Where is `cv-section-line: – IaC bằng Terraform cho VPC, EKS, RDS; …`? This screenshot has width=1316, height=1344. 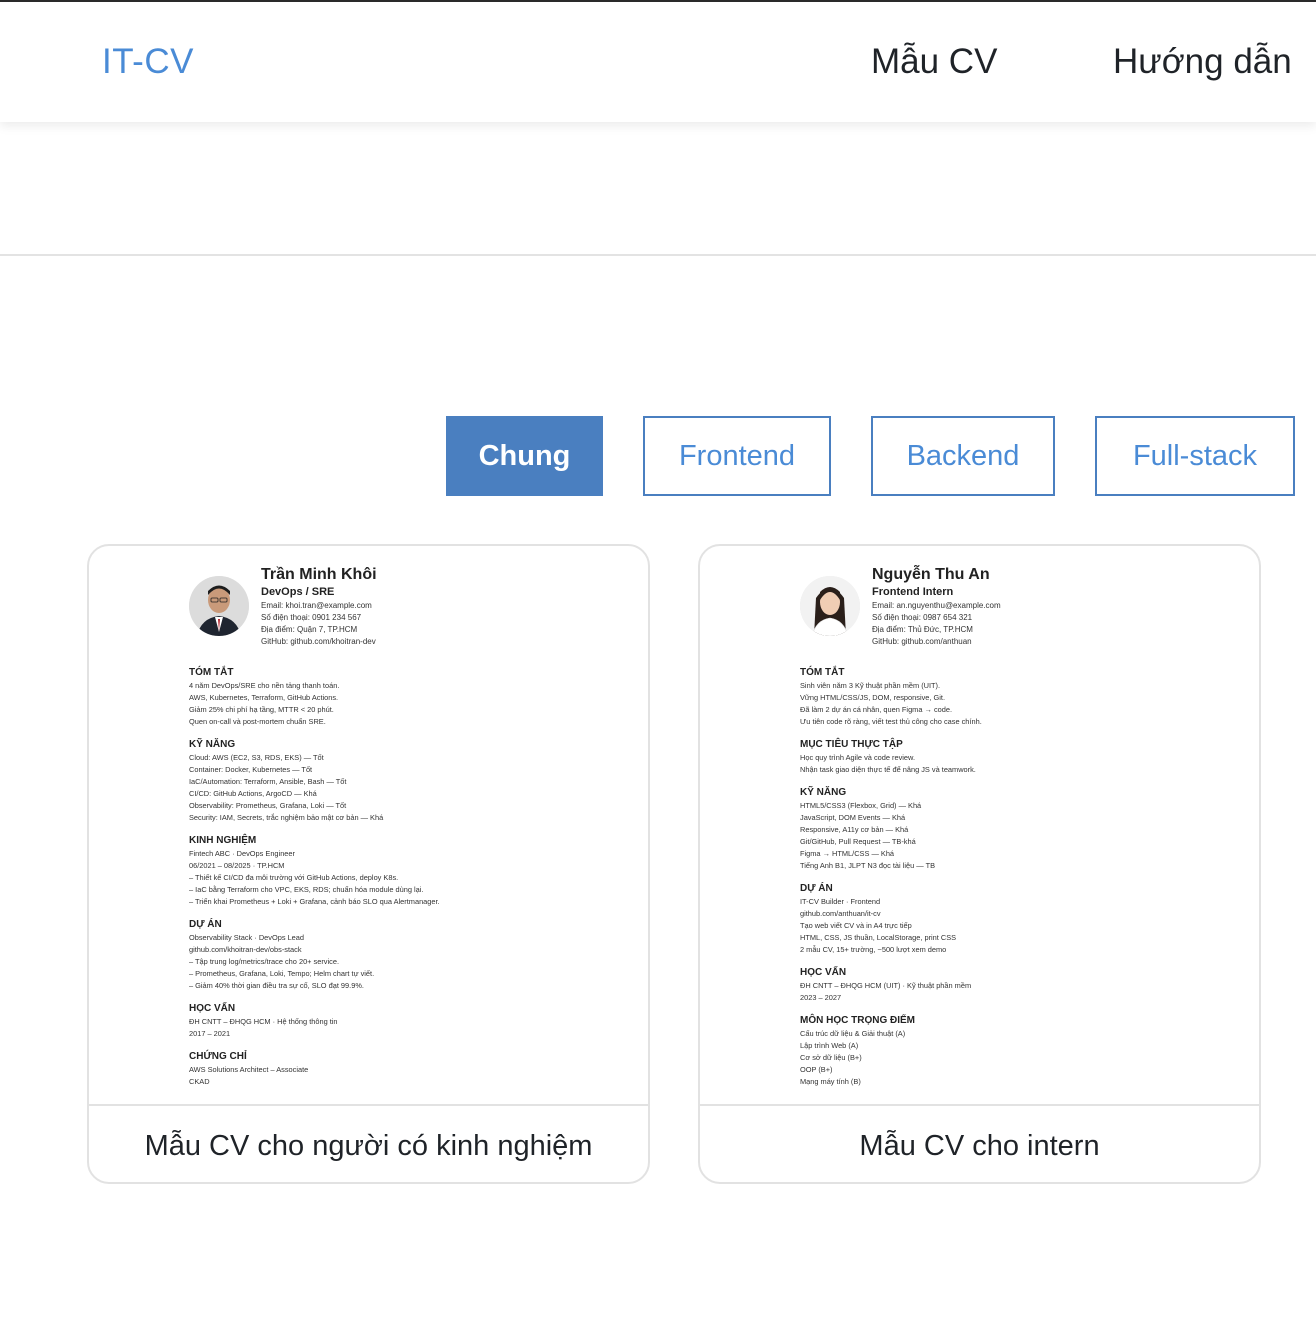
cv-section-line: – IaC bằng Terraform cho VPC, EKS, RDS; … is located at coordinates (306, 889).